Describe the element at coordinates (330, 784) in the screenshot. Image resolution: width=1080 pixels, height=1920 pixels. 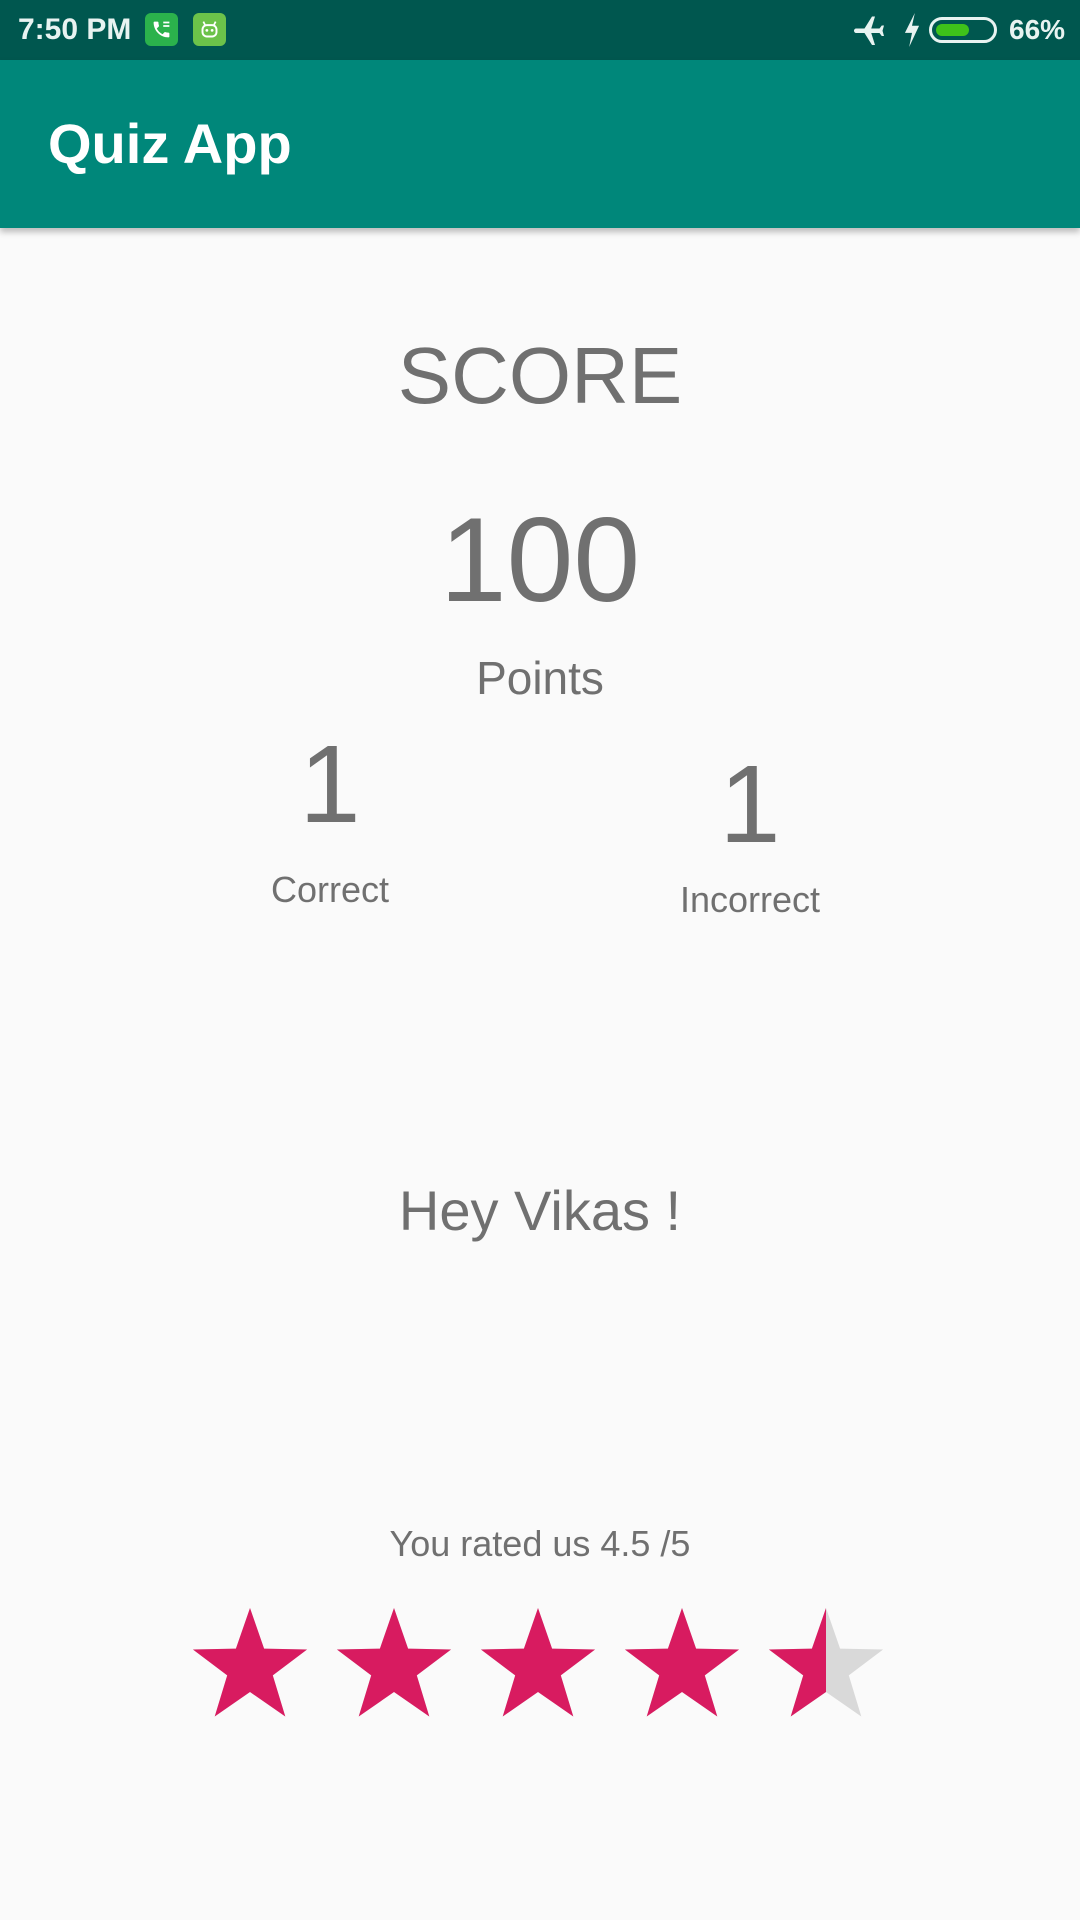
I see `correct-count: 1` at that location.